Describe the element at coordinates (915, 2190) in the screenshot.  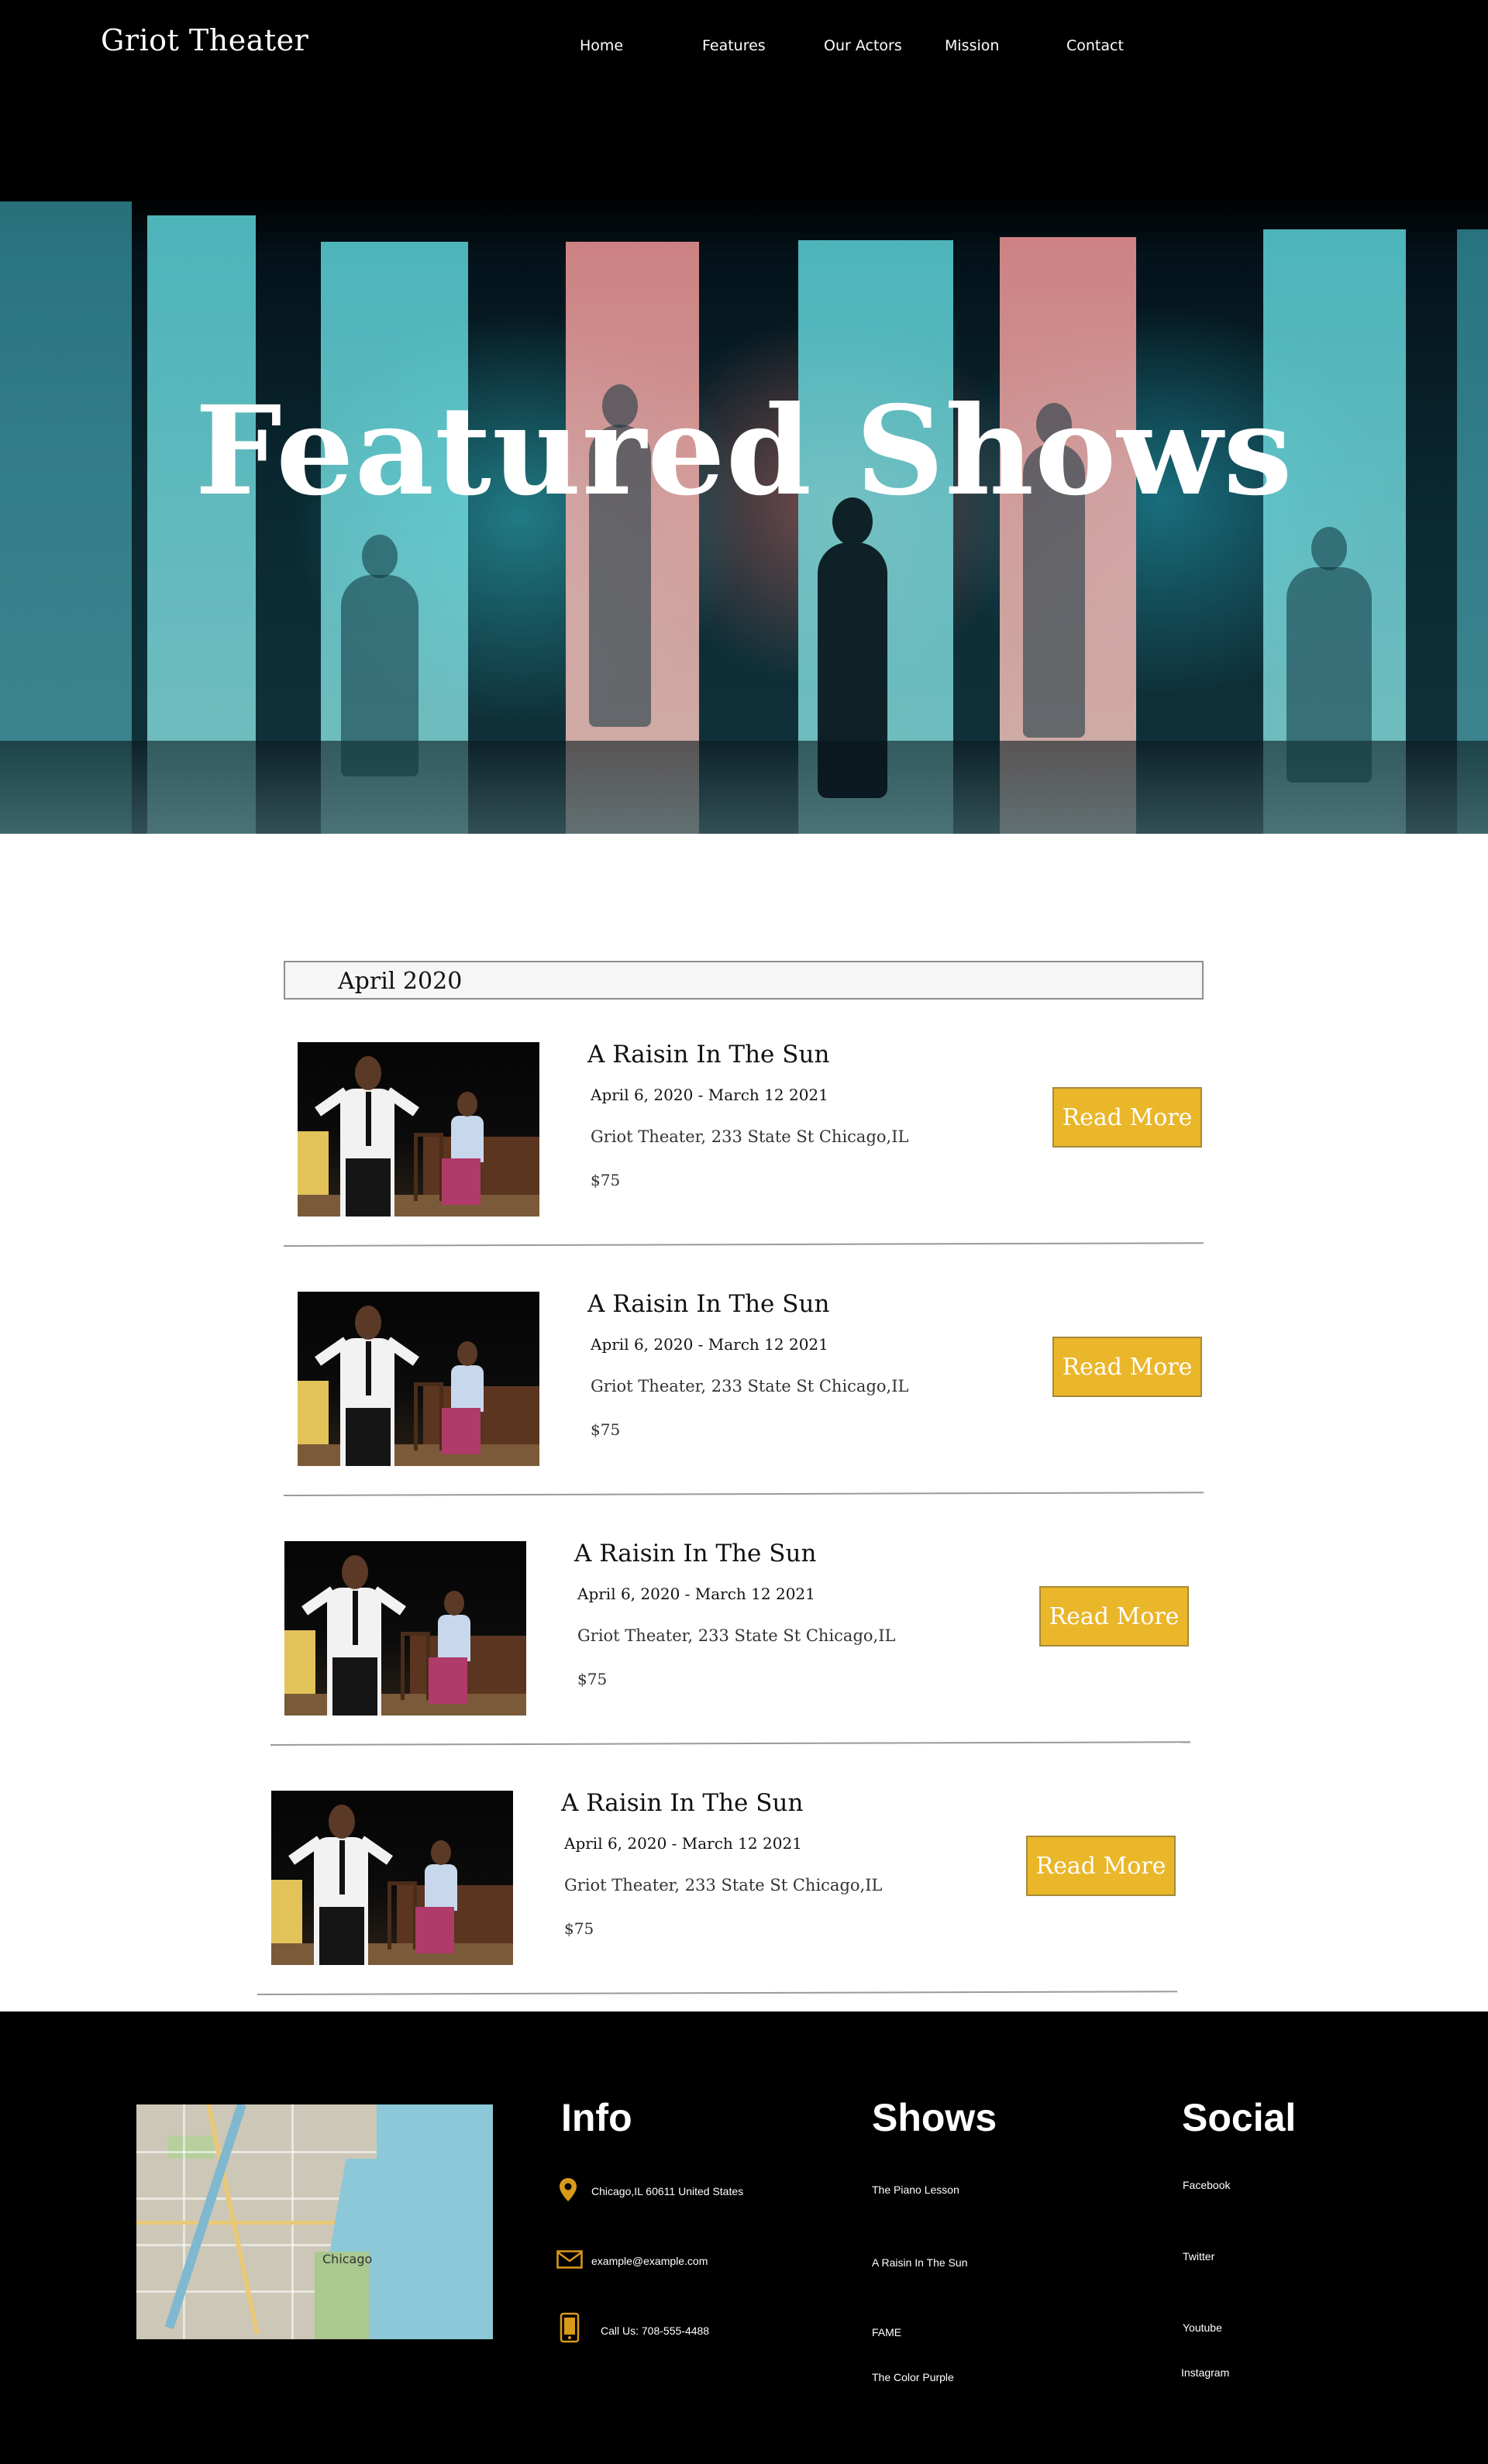
I see `footer-show-link: The Piano Lesson` at that location.